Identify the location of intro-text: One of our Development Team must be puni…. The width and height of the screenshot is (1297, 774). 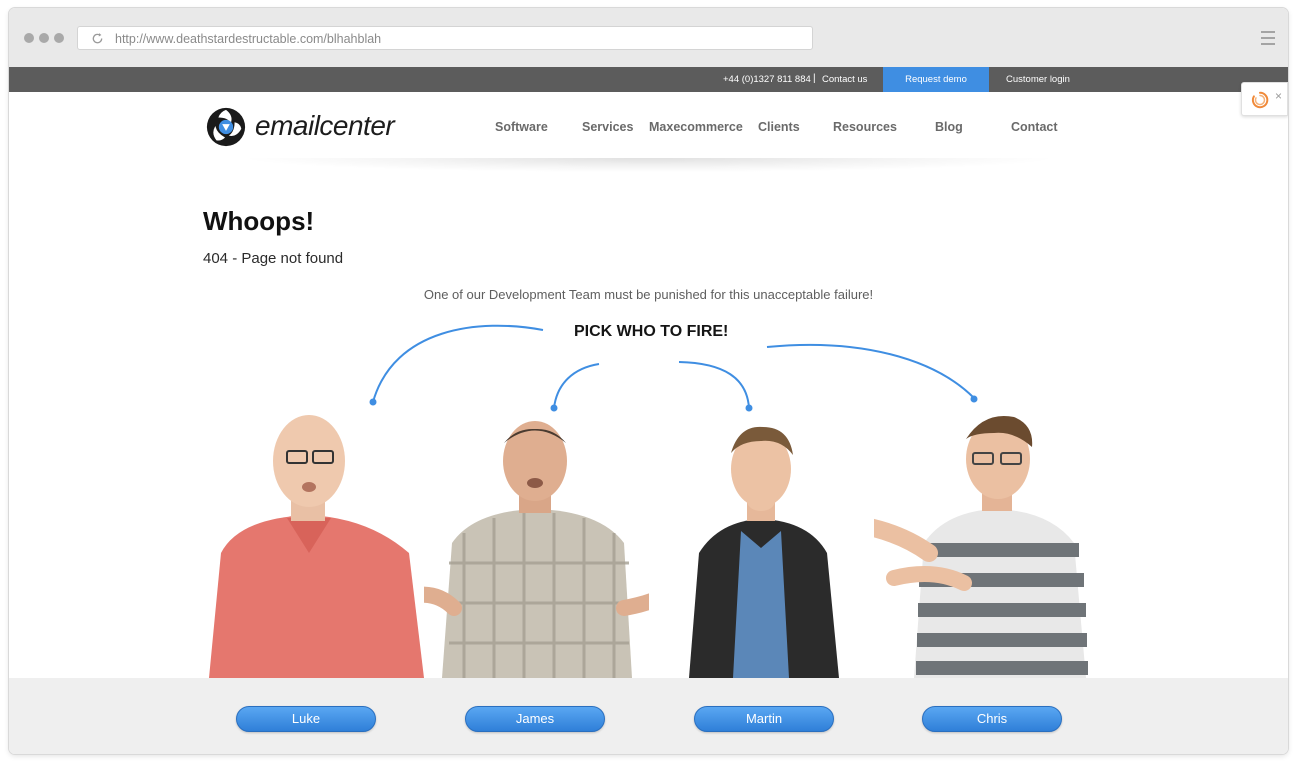
(648, 294).